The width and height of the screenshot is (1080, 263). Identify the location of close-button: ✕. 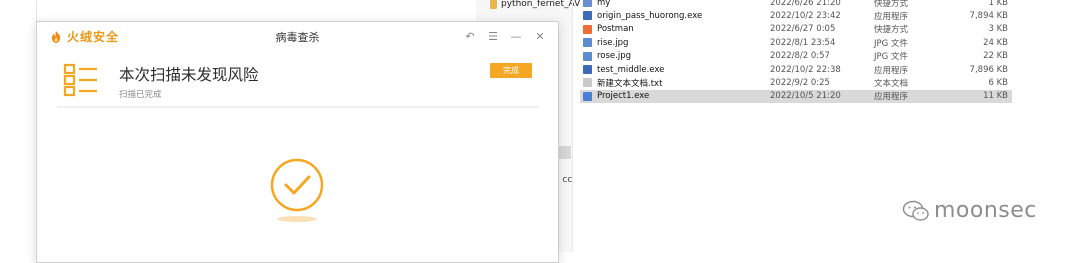
(540, 36).